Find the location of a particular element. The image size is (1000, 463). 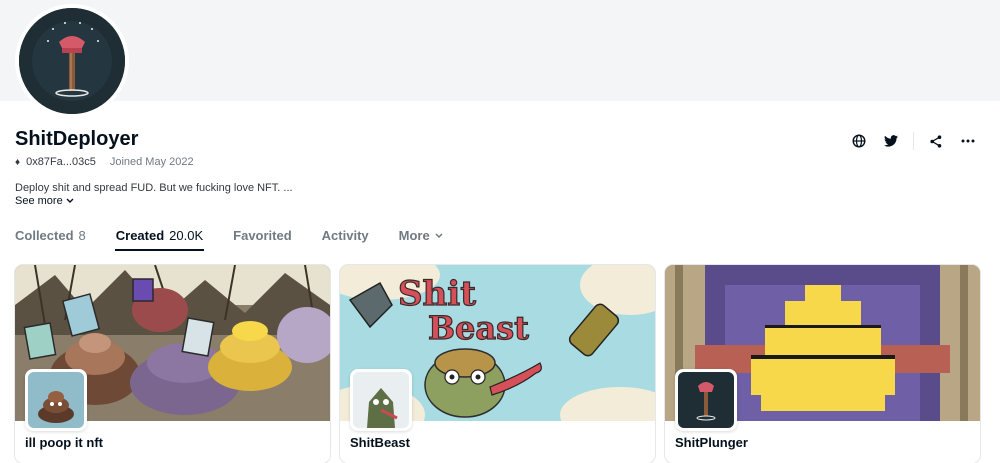

tab-more: More is located at coordinates (421, 238).